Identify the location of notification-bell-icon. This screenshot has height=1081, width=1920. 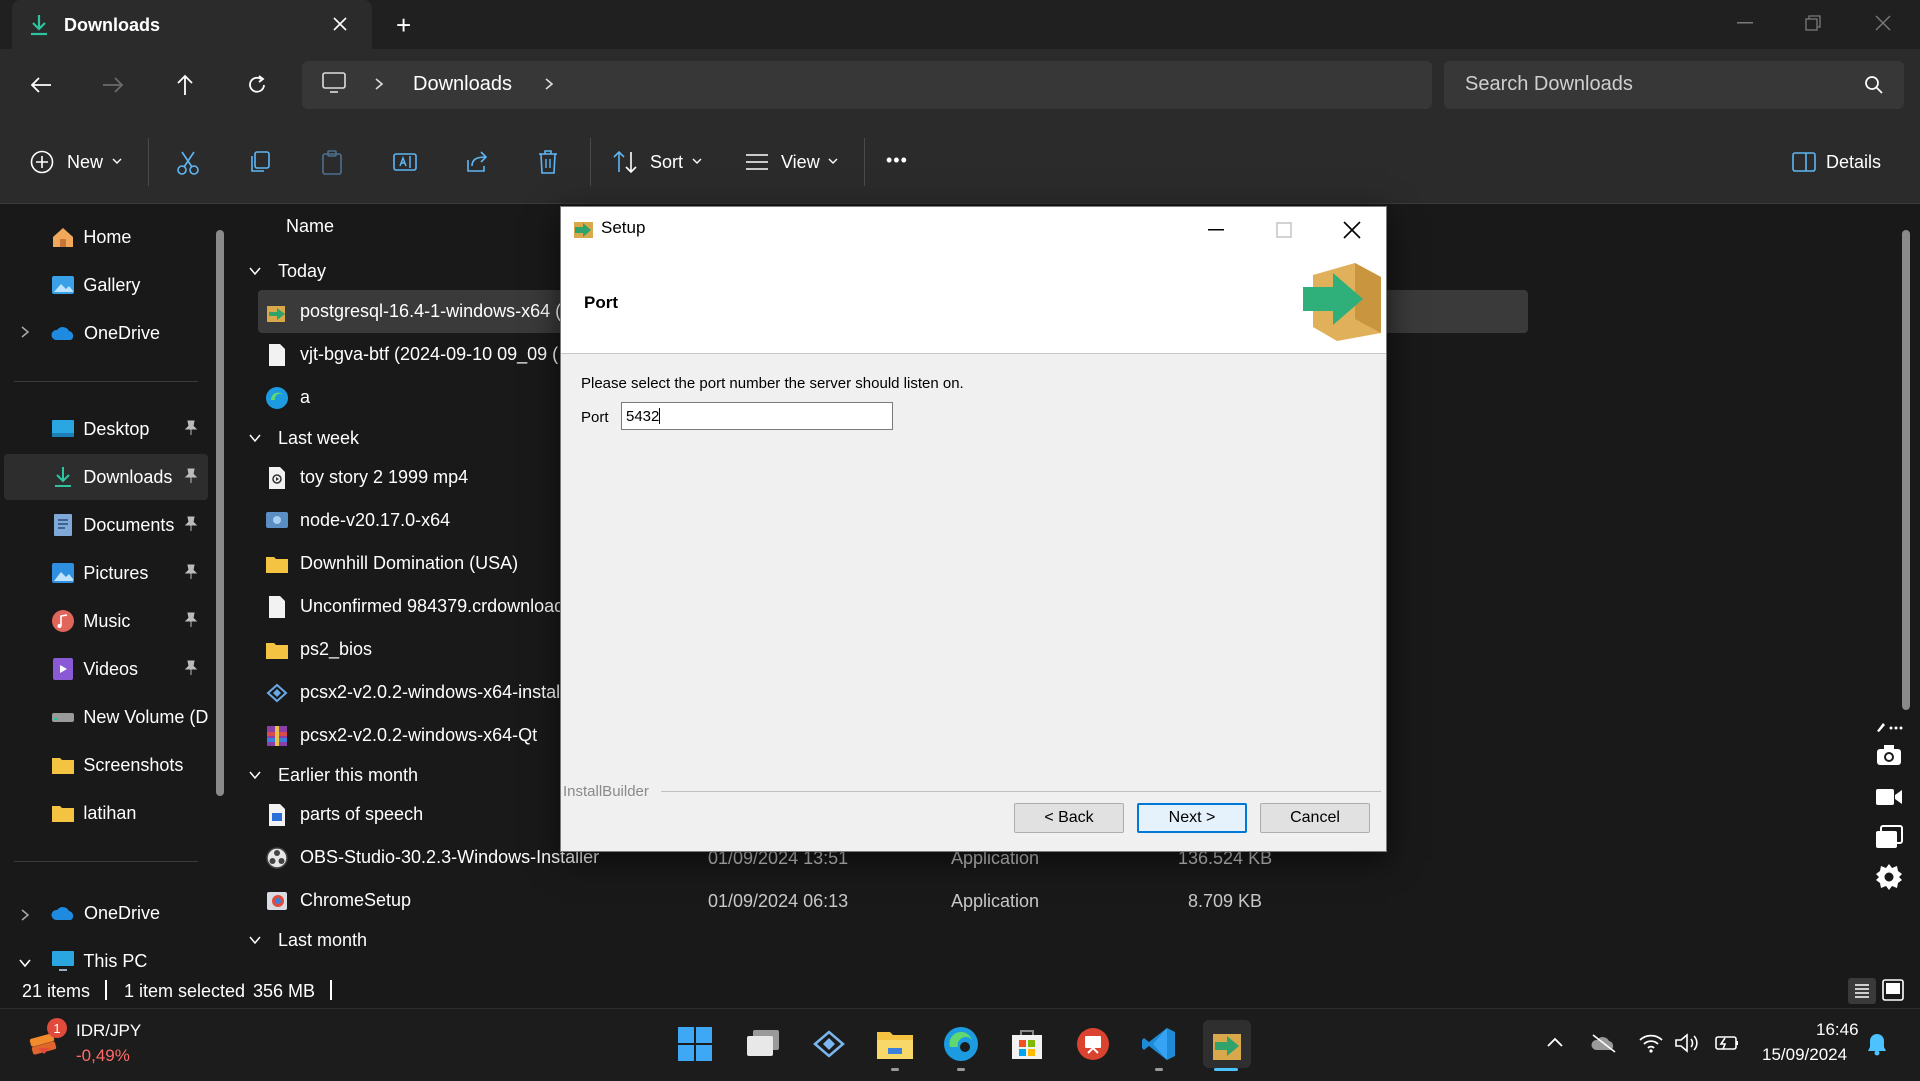
(1877, 1044).